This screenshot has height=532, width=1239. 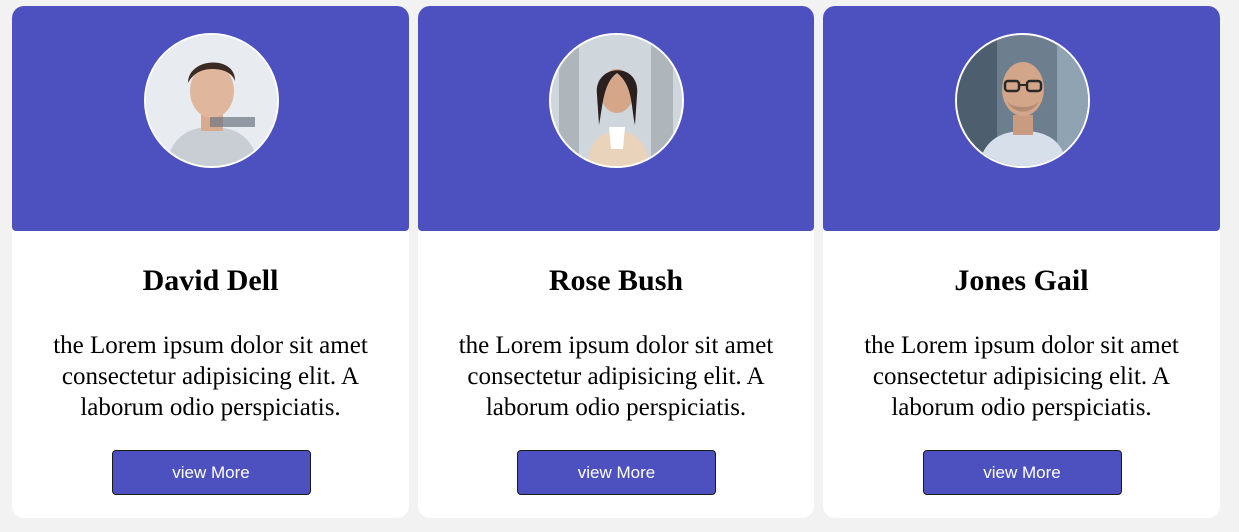 What do you see at coordinates (1021, 280) in the screenshot?
I see `card-name: Jones Gail` at bounding box center [1021, 280].